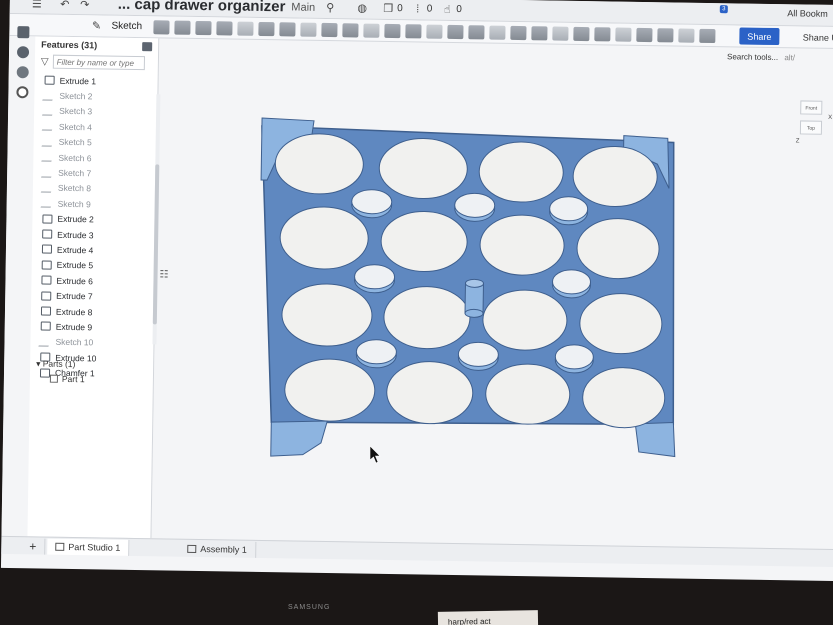 This screenshot has height=625, width=833. What do you see at coordinates (85, 5) in the screenshot?
I see `redo-icon: ↷` at bounding box center [85, 5].